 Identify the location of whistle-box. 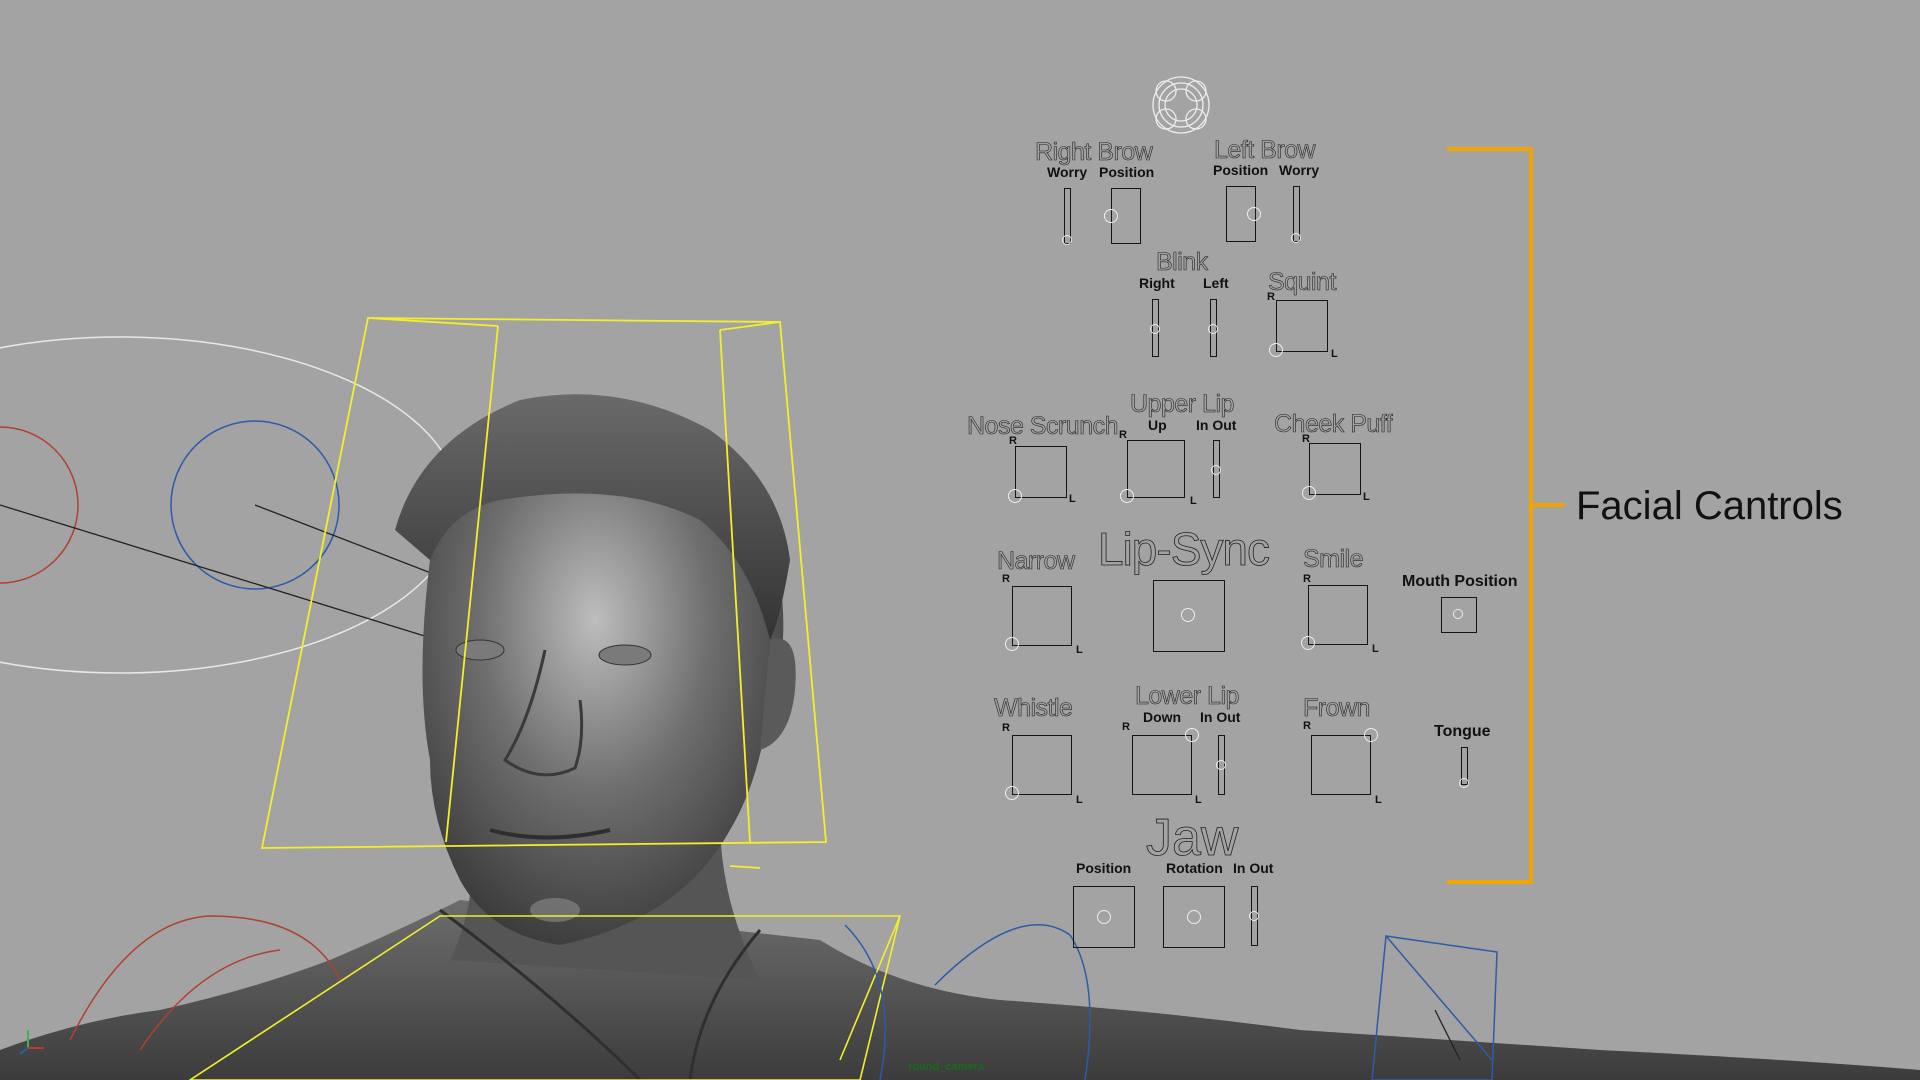
(1038, 767).